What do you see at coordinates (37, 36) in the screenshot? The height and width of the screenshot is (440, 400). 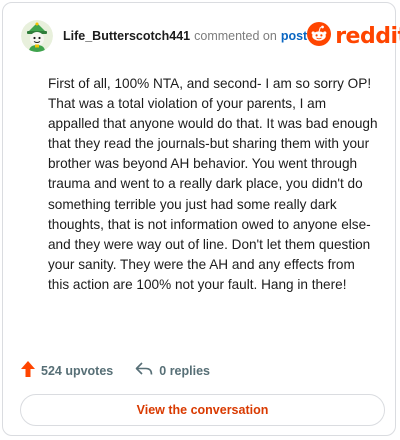 I see `avatar` at bounding box center [37, 36].